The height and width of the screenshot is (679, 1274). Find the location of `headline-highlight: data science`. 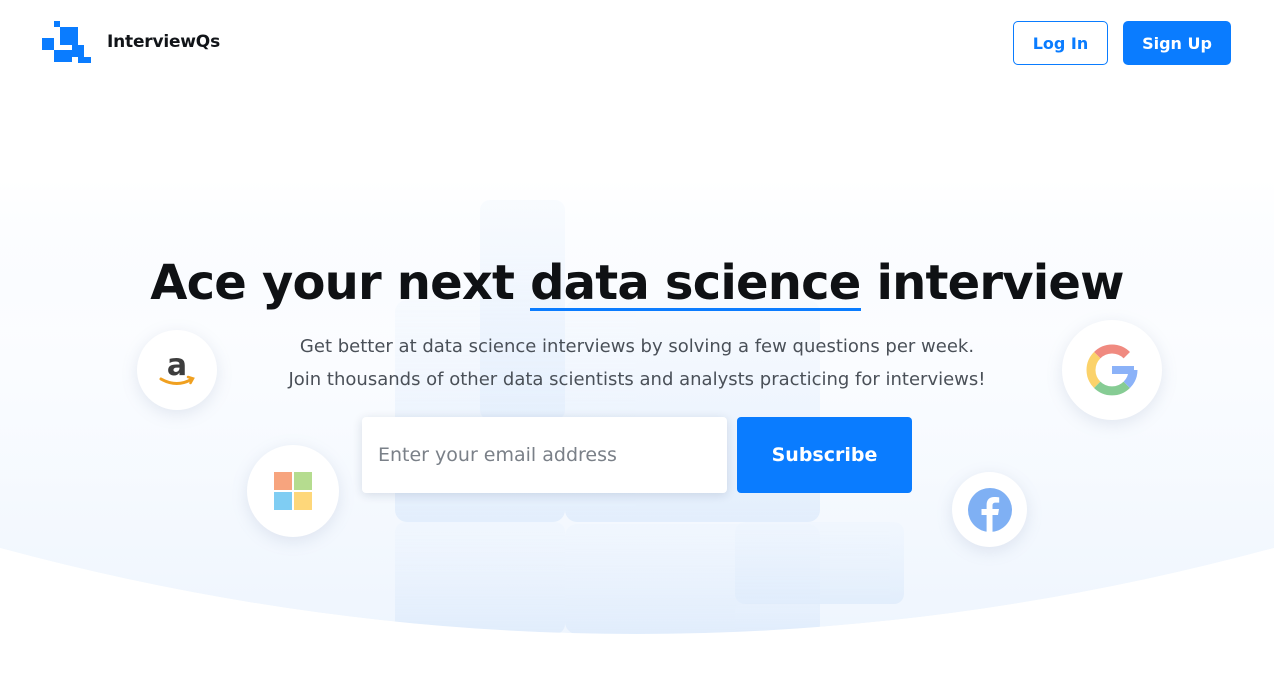

headline-highlight: data science is located at coordinates (695, 283).